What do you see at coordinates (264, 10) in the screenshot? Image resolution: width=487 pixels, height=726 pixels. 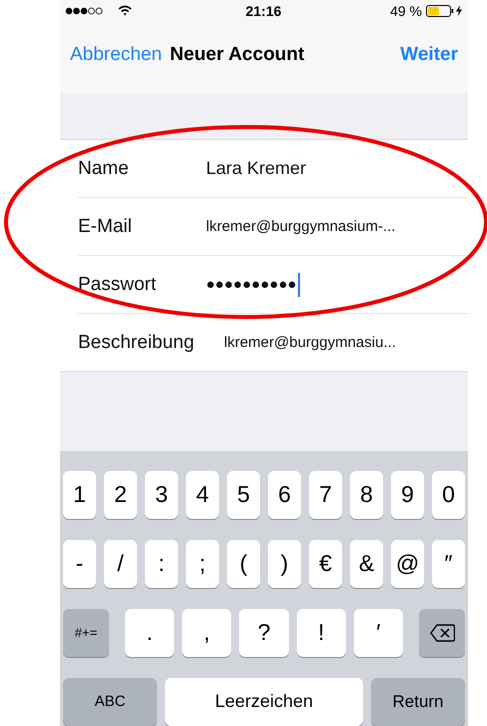 I see `status-time: 21:16` at bounding box center [264, 10].